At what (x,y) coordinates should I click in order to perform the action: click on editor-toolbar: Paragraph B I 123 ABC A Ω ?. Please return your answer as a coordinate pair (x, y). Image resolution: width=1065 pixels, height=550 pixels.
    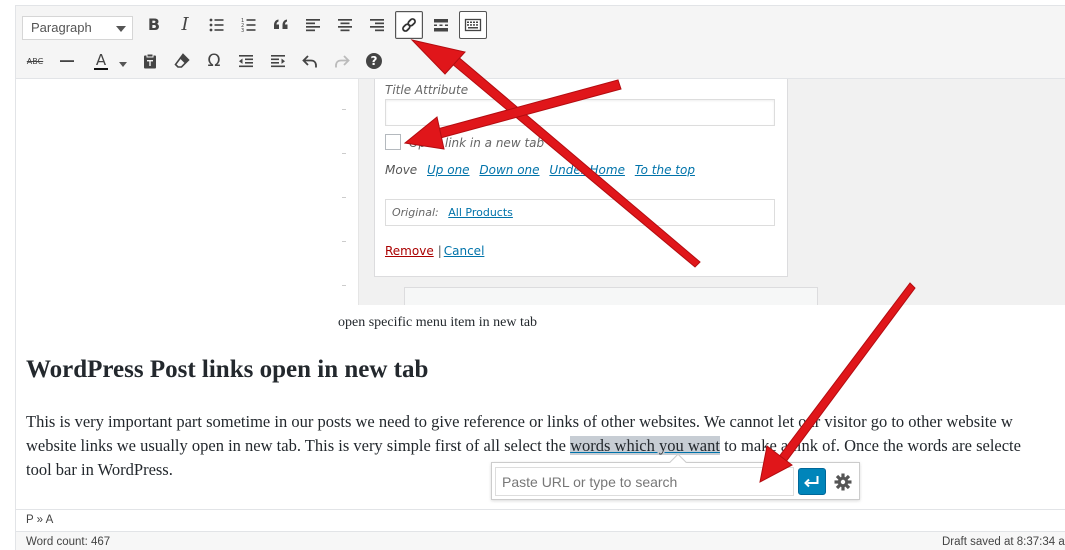
    Looking at the image, I should click on (540, 42).